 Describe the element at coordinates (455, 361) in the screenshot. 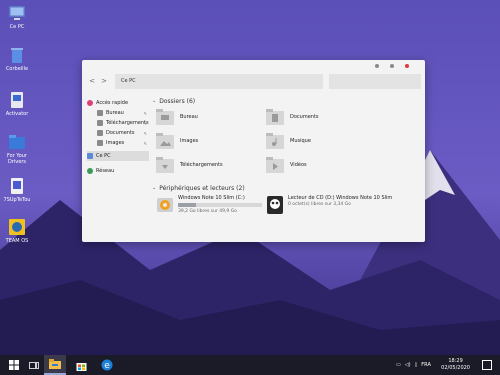

I see `clock-time: 18:29` at that location.